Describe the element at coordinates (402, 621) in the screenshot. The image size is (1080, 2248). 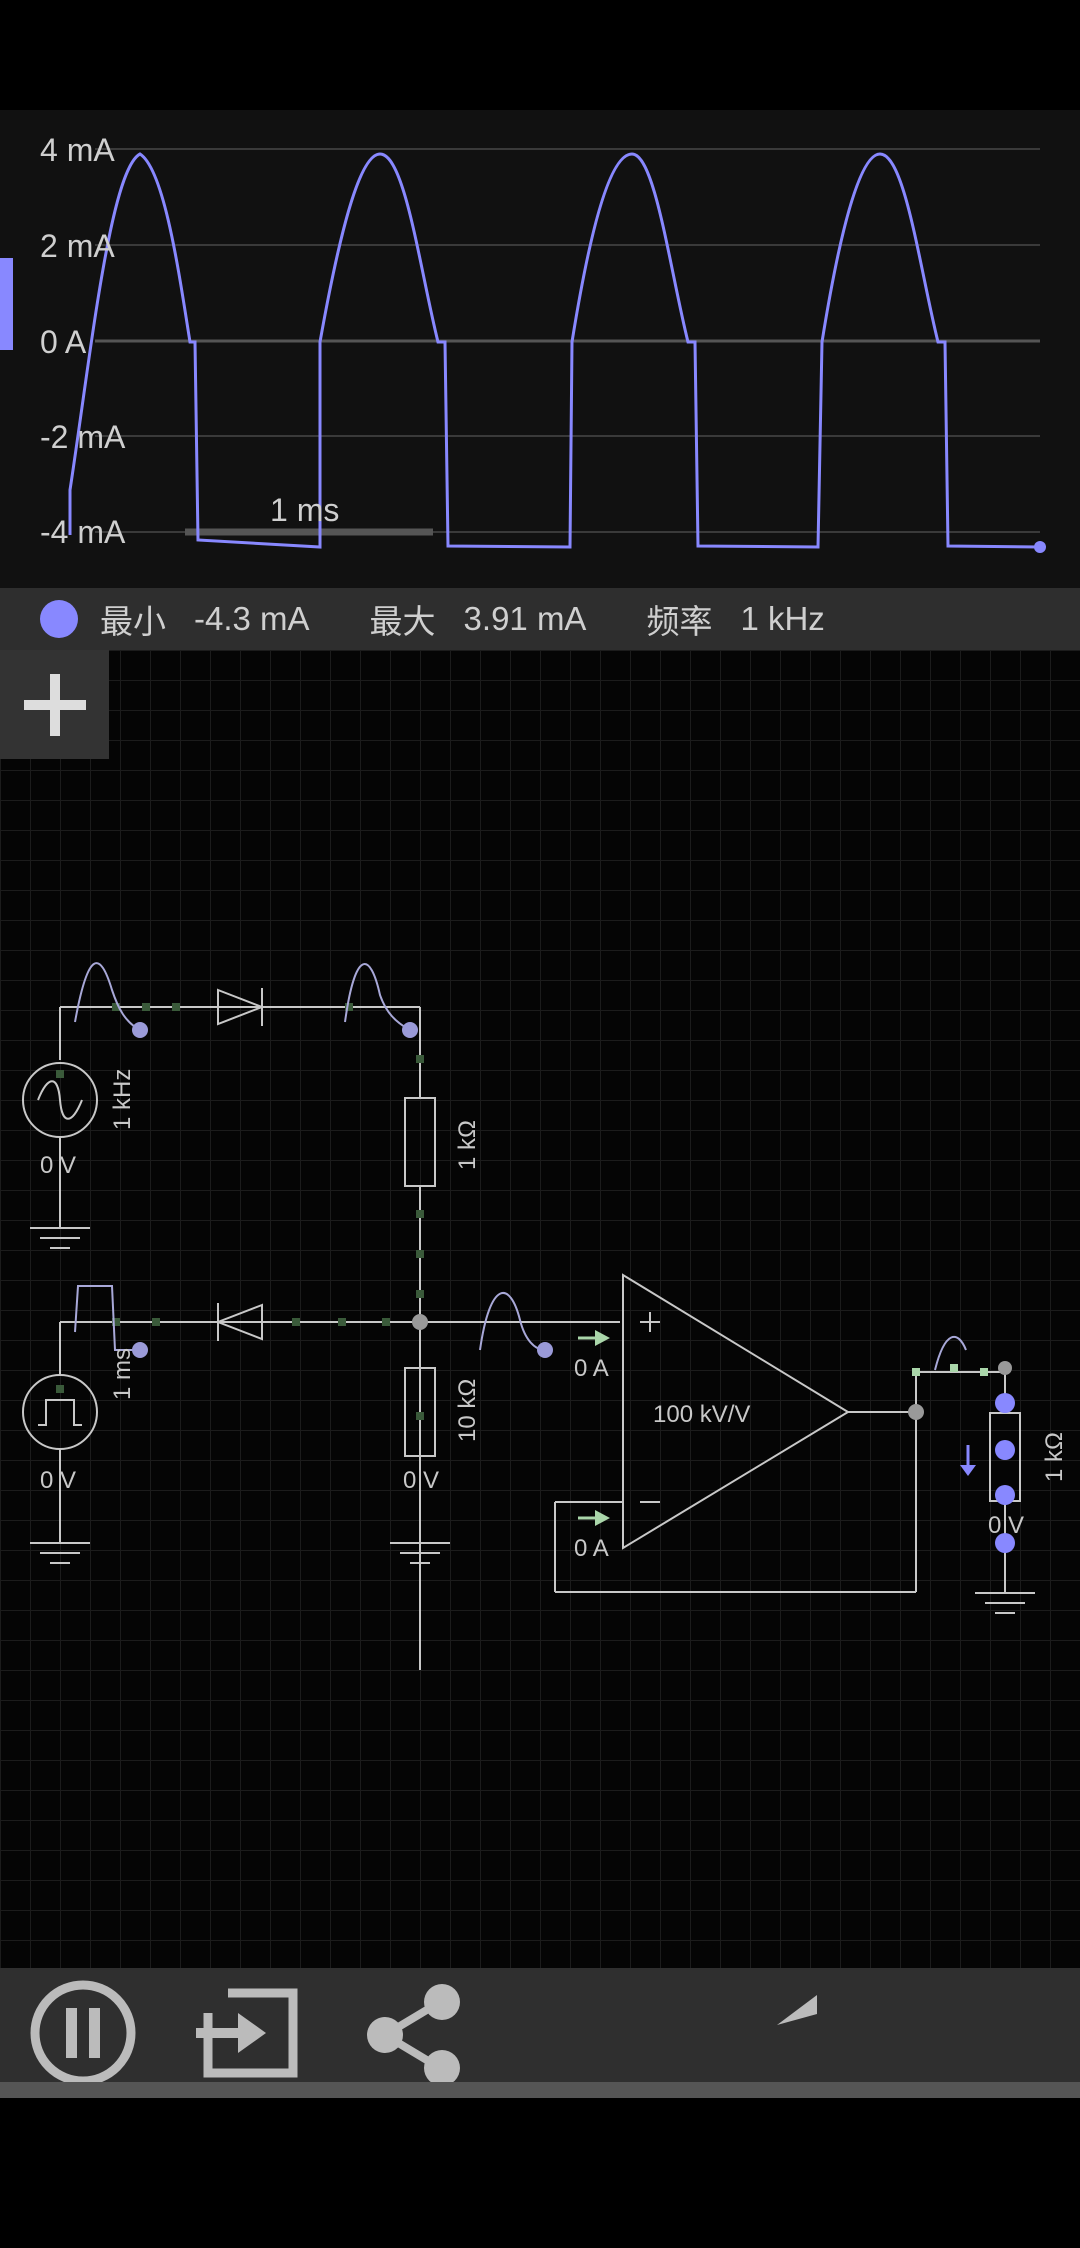
I see `max-label: 最大` at that location.